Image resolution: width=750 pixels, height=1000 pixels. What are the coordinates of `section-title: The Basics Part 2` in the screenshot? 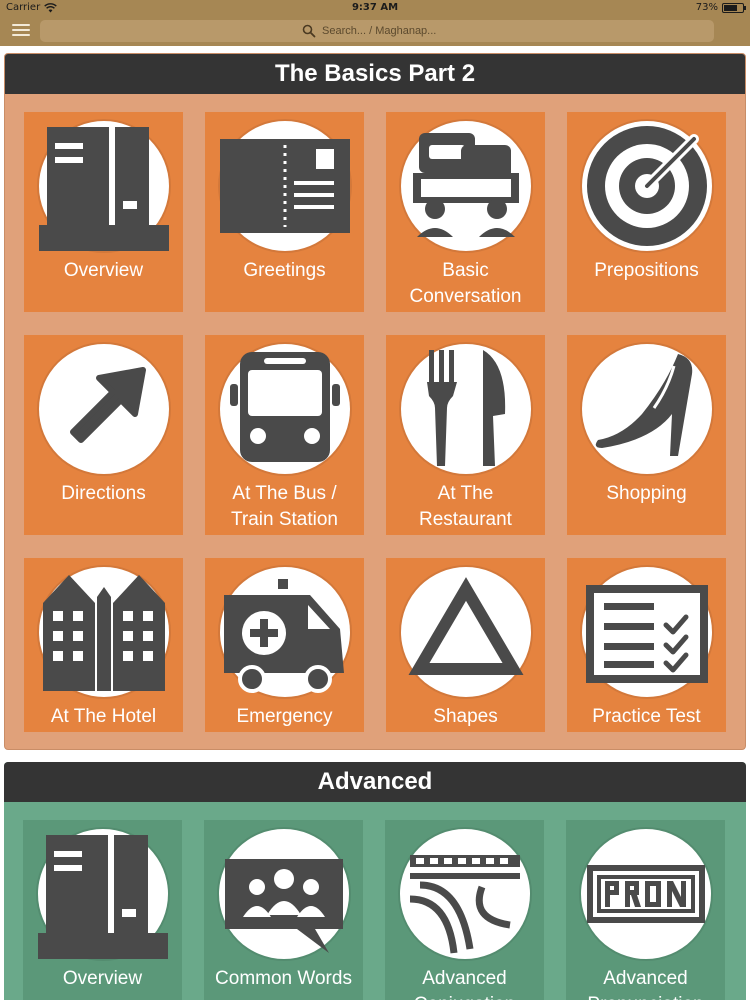 It's located at (375, 74).